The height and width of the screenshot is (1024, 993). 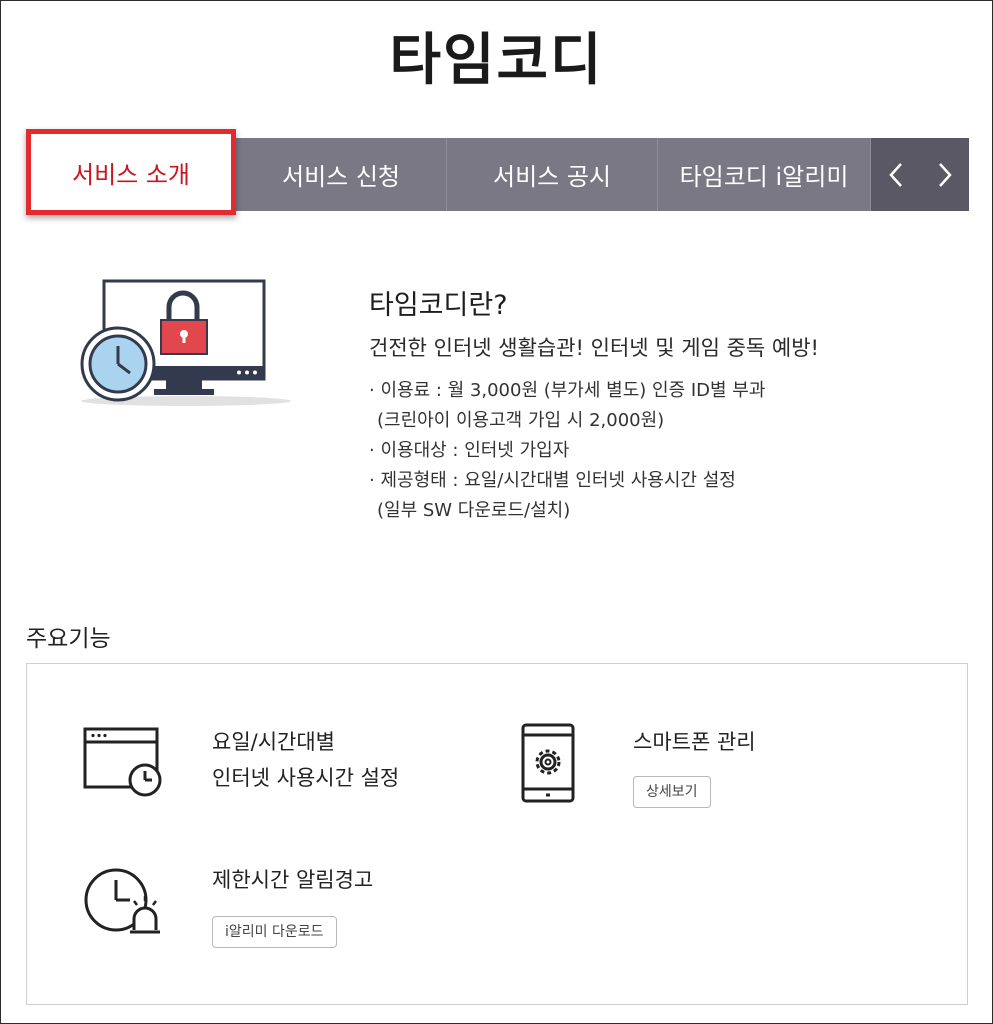 I want to click on tab-label: 서비스 공시, so click(x=552, y=177).